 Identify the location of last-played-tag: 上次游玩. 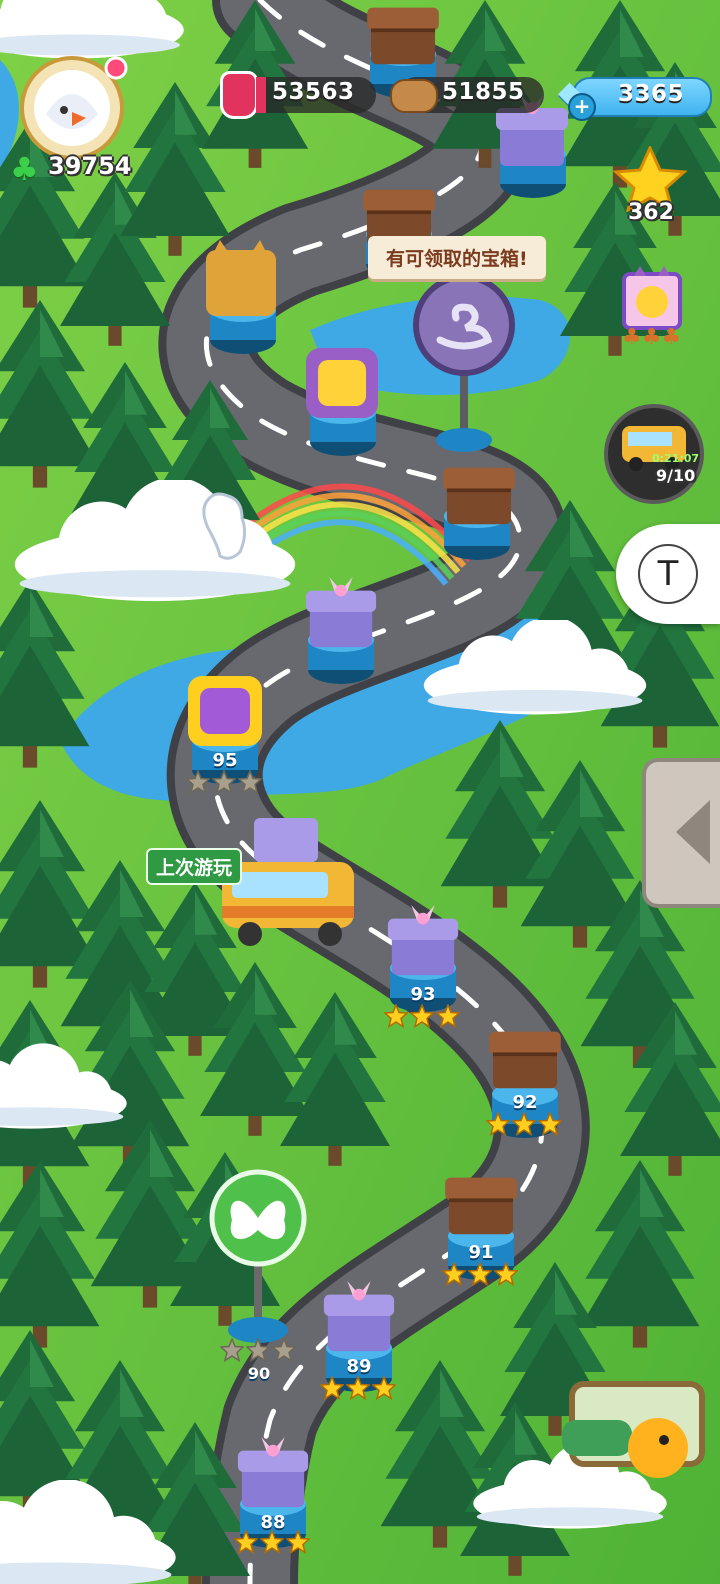
(194, 866).